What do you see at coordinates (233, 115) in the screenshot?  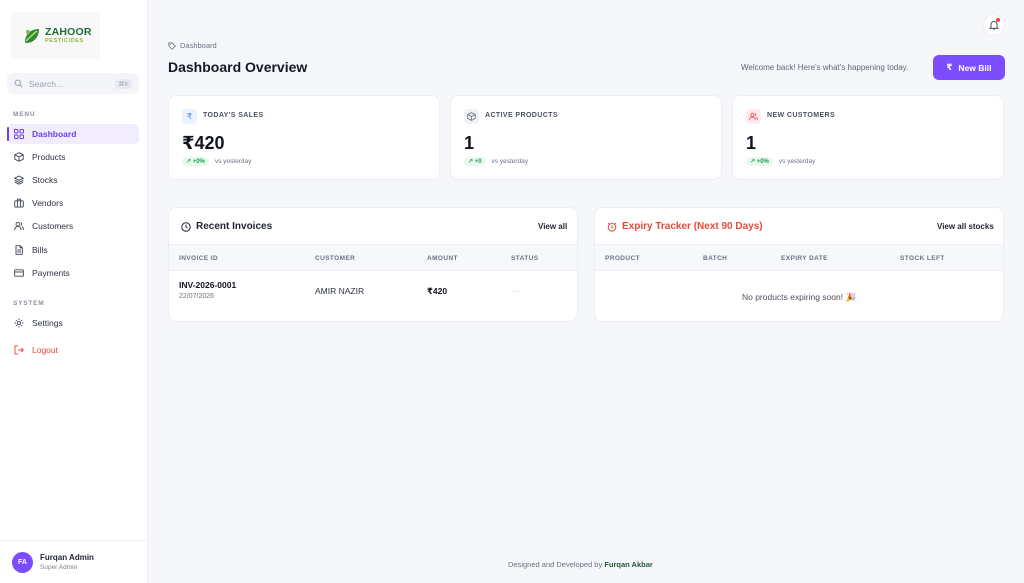 I see `stat-label: TODAY'S SALES` at bounding box center [233, 115].